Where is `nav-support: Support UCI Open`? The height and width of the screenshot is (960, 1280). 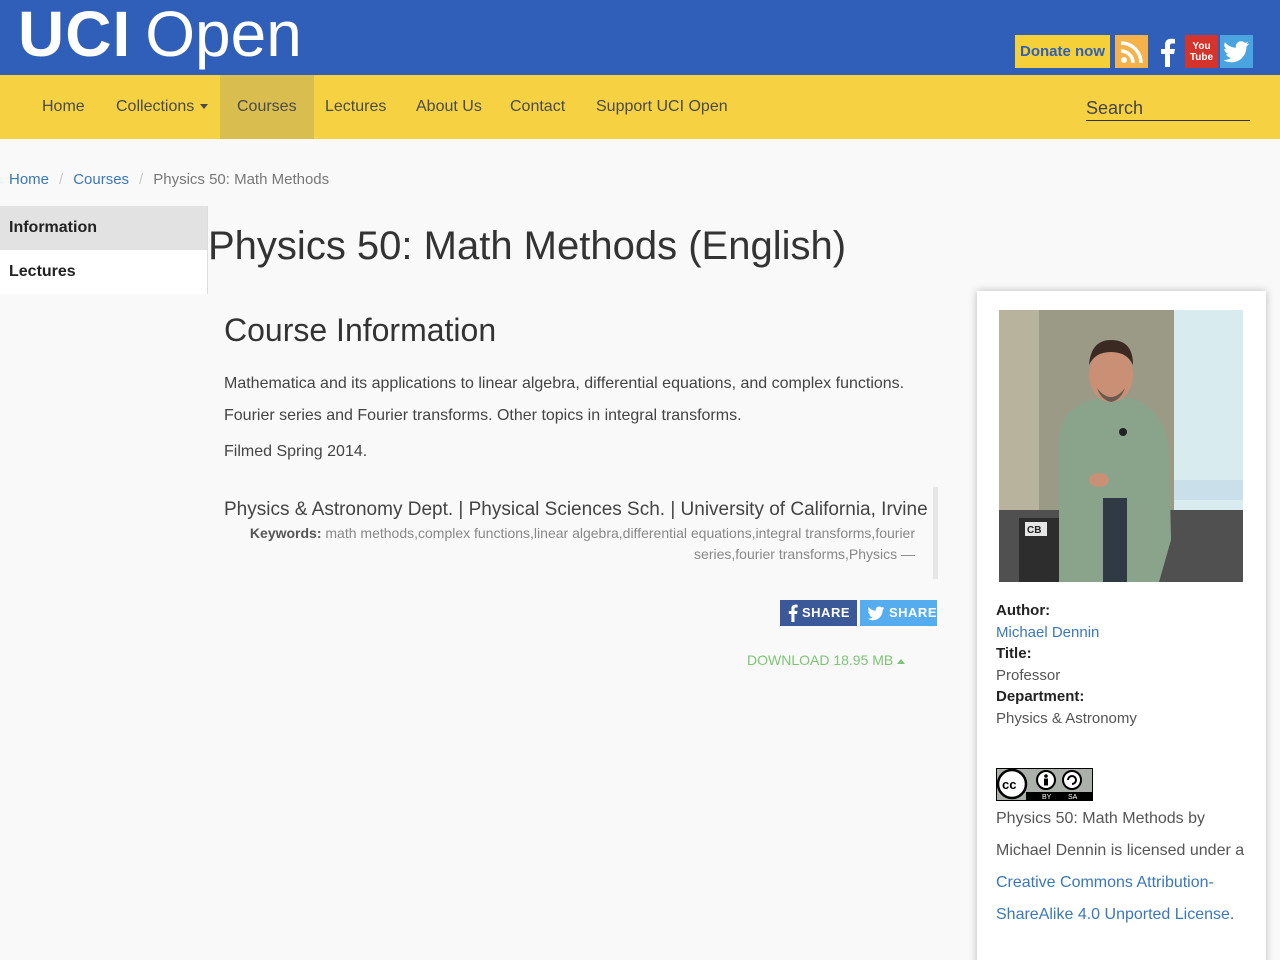
nav-support: Support UCI Open is located at coordinates (662, 107).